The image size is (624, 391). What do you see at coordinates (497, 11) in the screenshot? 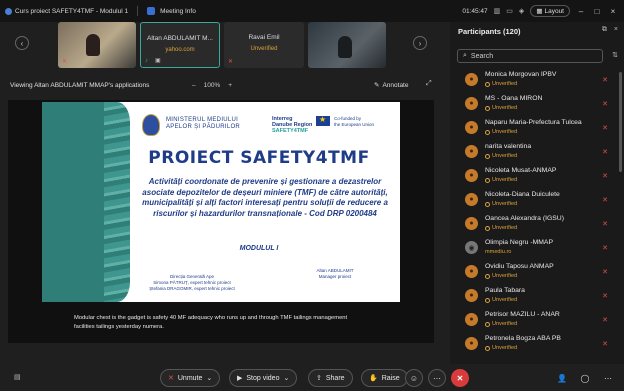
I see `bar-chart-icon: ▥` at bounding box center [497, 11].